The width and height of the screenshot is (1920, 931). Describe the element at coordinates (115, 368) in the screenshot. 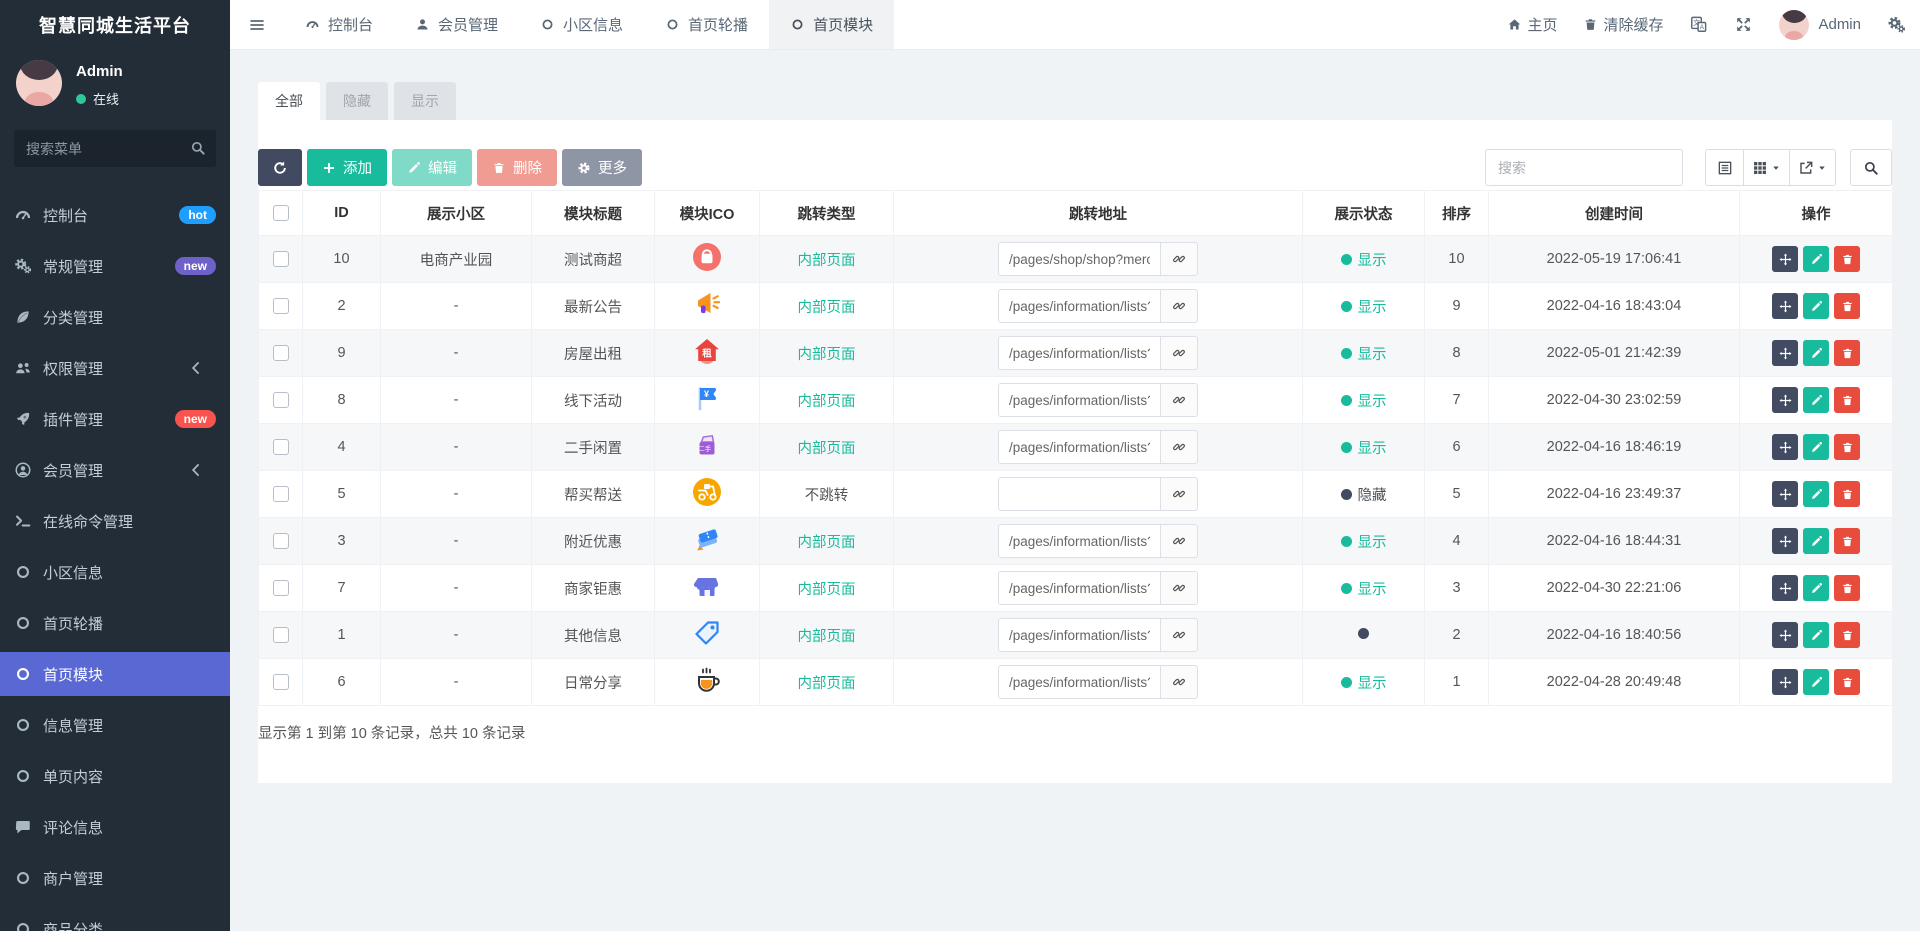

I see `sidebar-item-auth: 权限管理` at that location.